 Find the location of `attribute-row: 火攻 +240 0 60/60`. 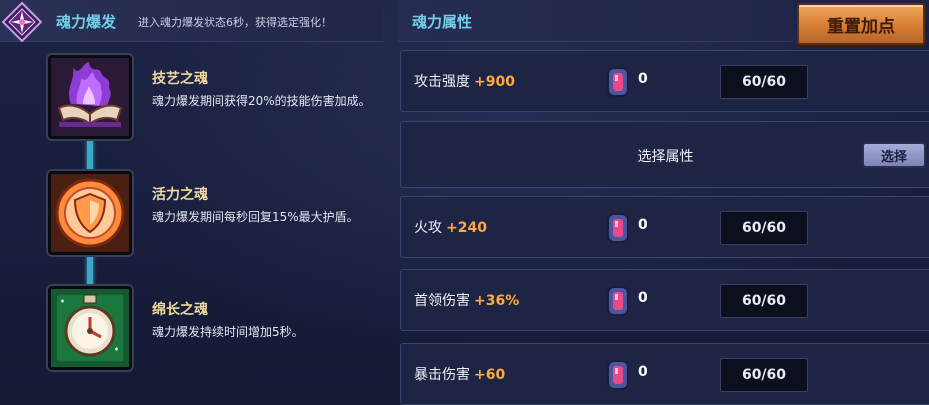

attribute-row: 火攻 +240 0 60/60 is located at coordinates (664, 227).